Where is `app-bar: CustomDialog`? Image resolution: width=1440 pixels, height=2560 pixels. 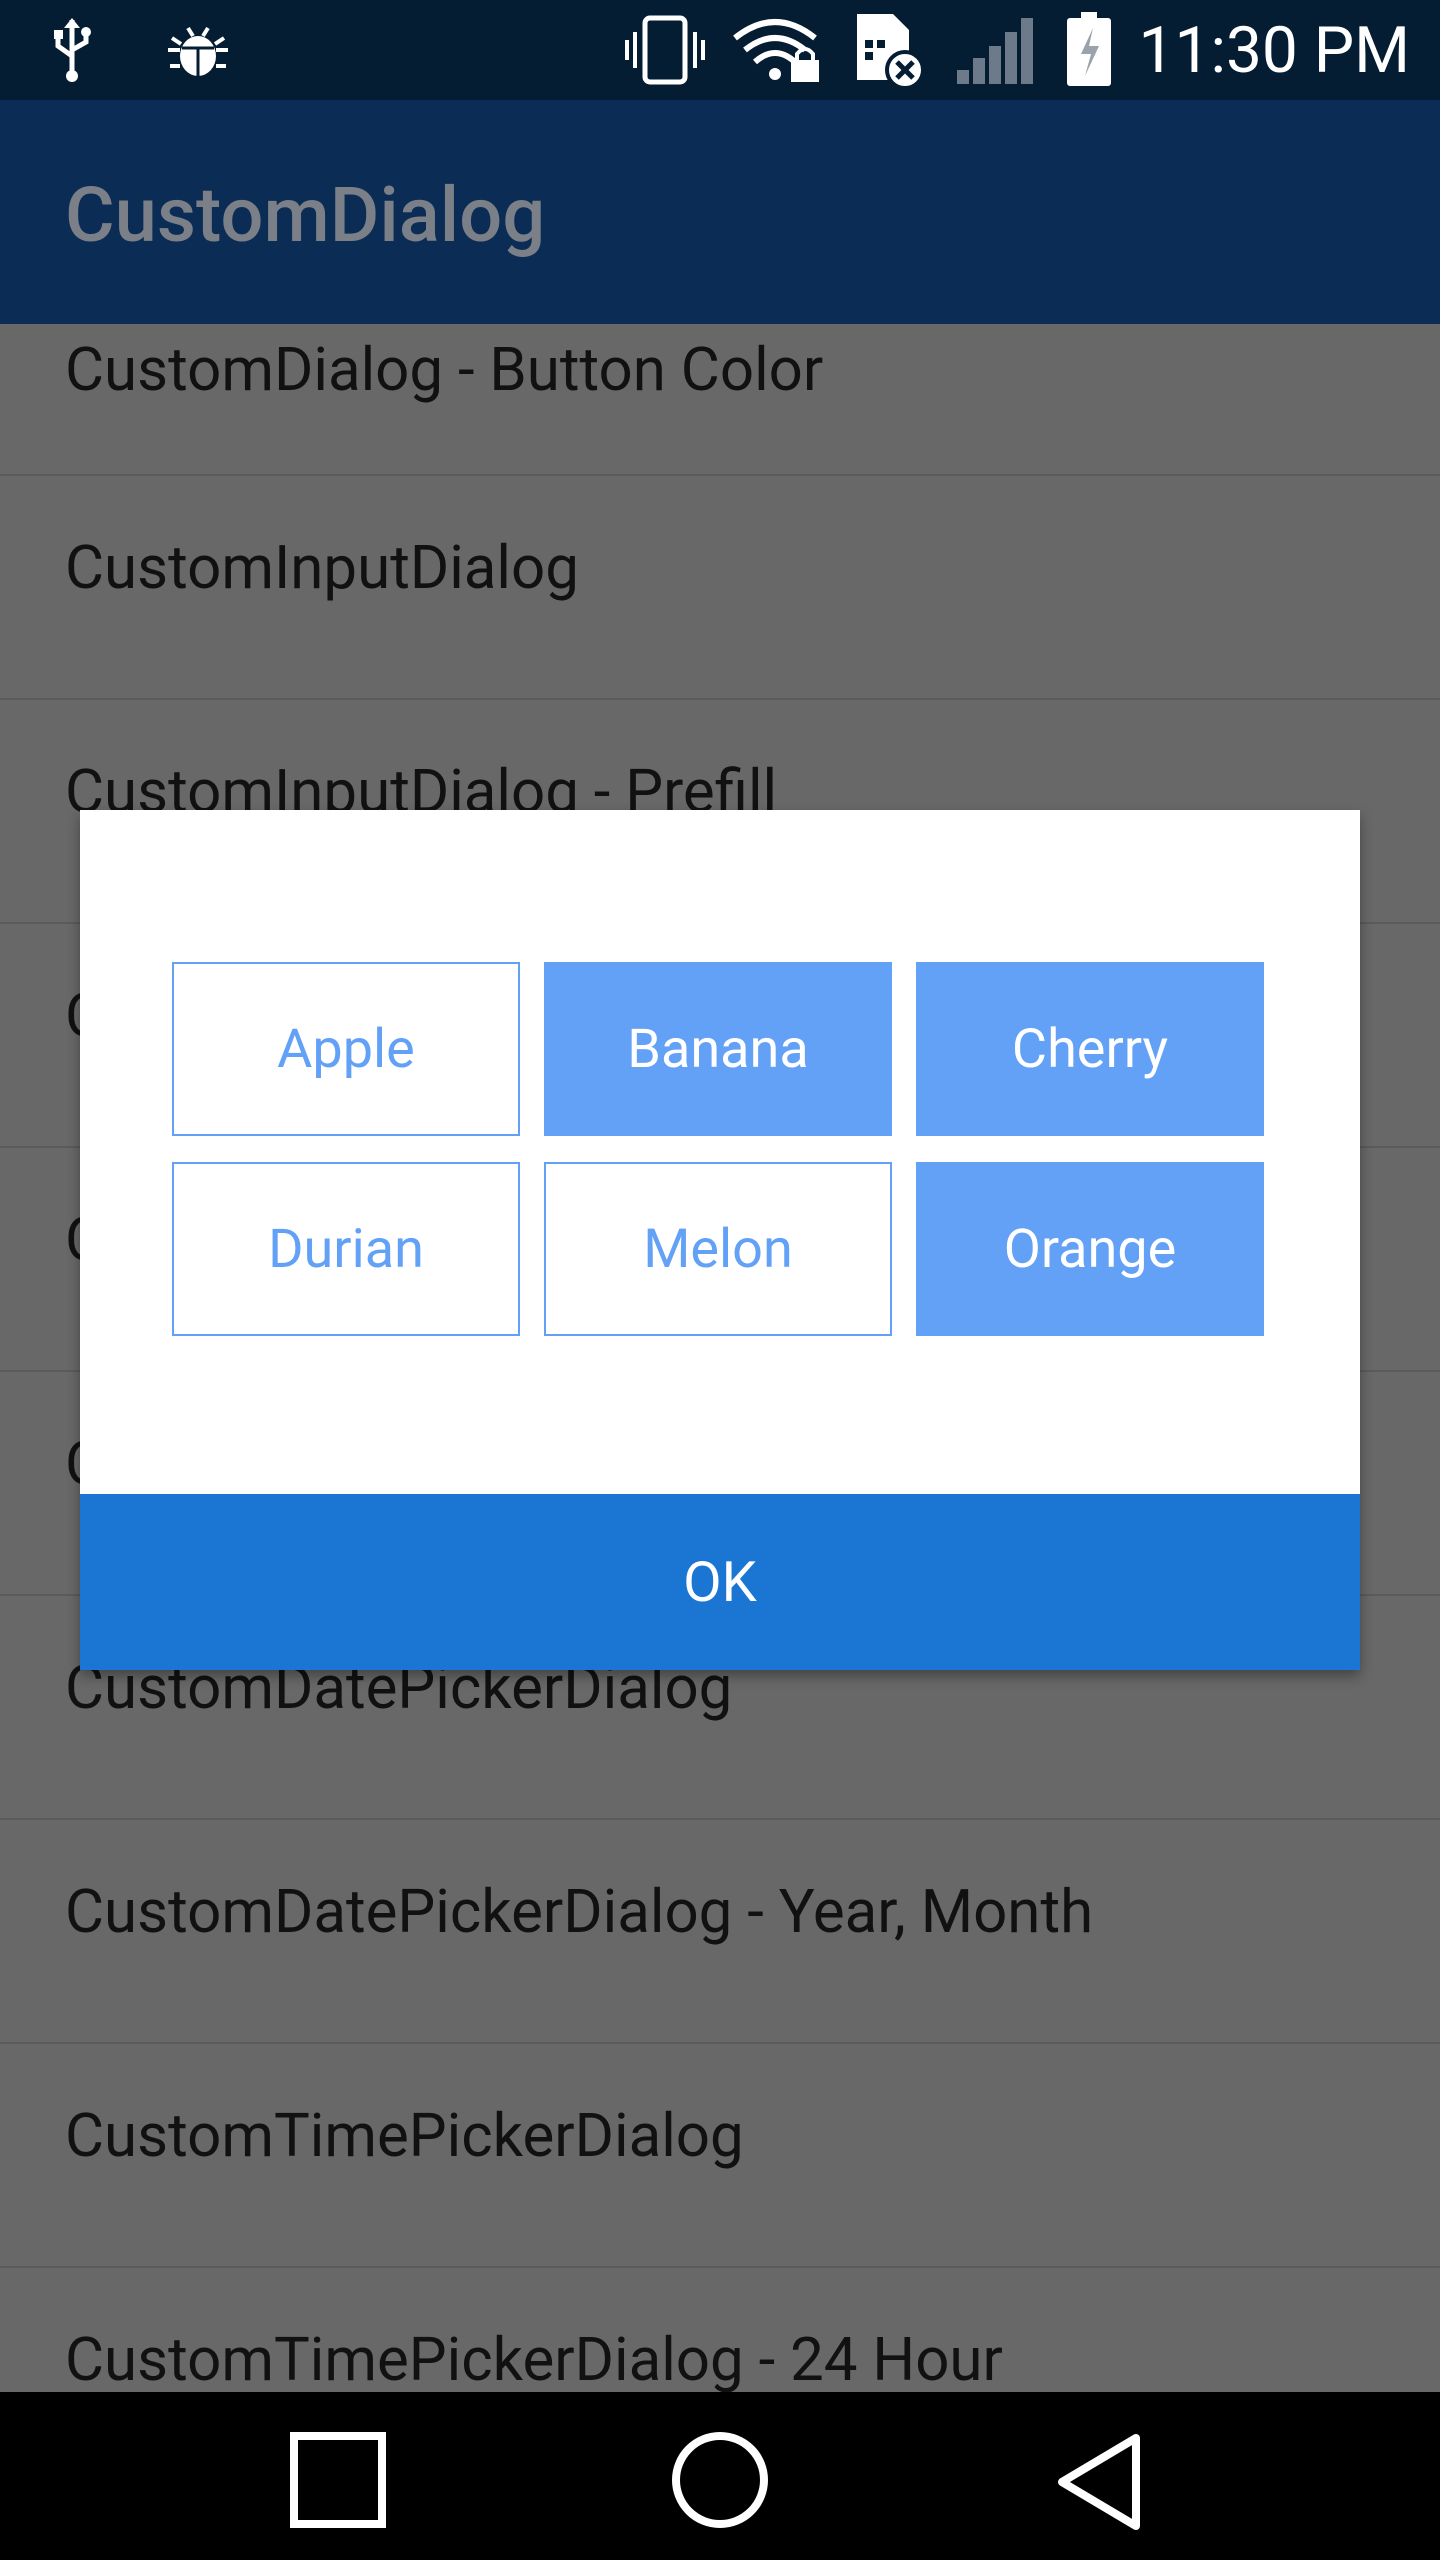
app-bar: CustomDialog is located at coordinates (720, 212).